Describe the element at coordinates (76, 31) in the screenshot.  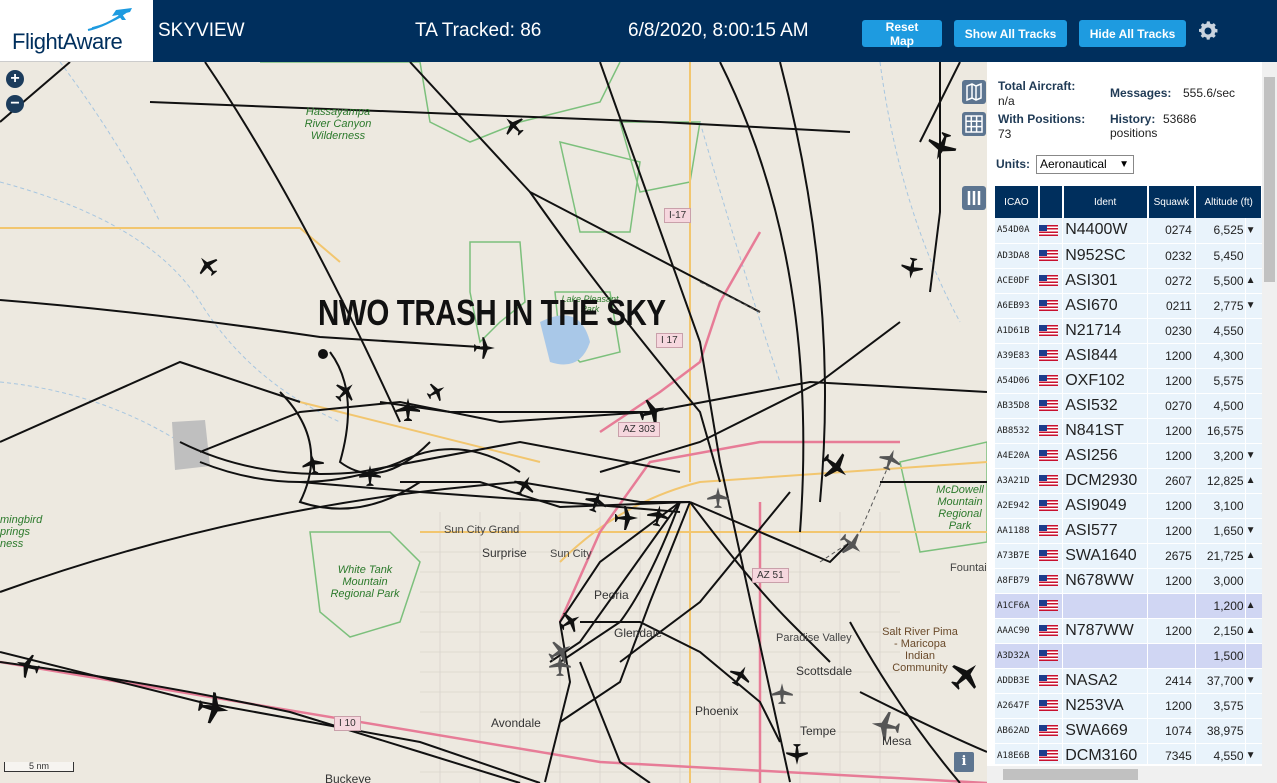
I see `flightaware-logo: FlightAware` at that location.